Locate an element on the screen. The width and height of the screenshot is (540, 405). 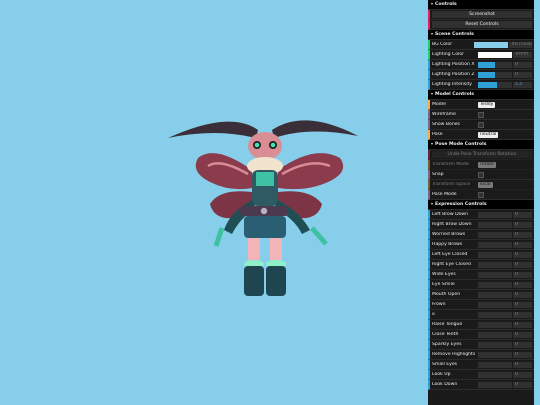
expression-row: Close Teeth 0 is located at coordinates (481, 335).